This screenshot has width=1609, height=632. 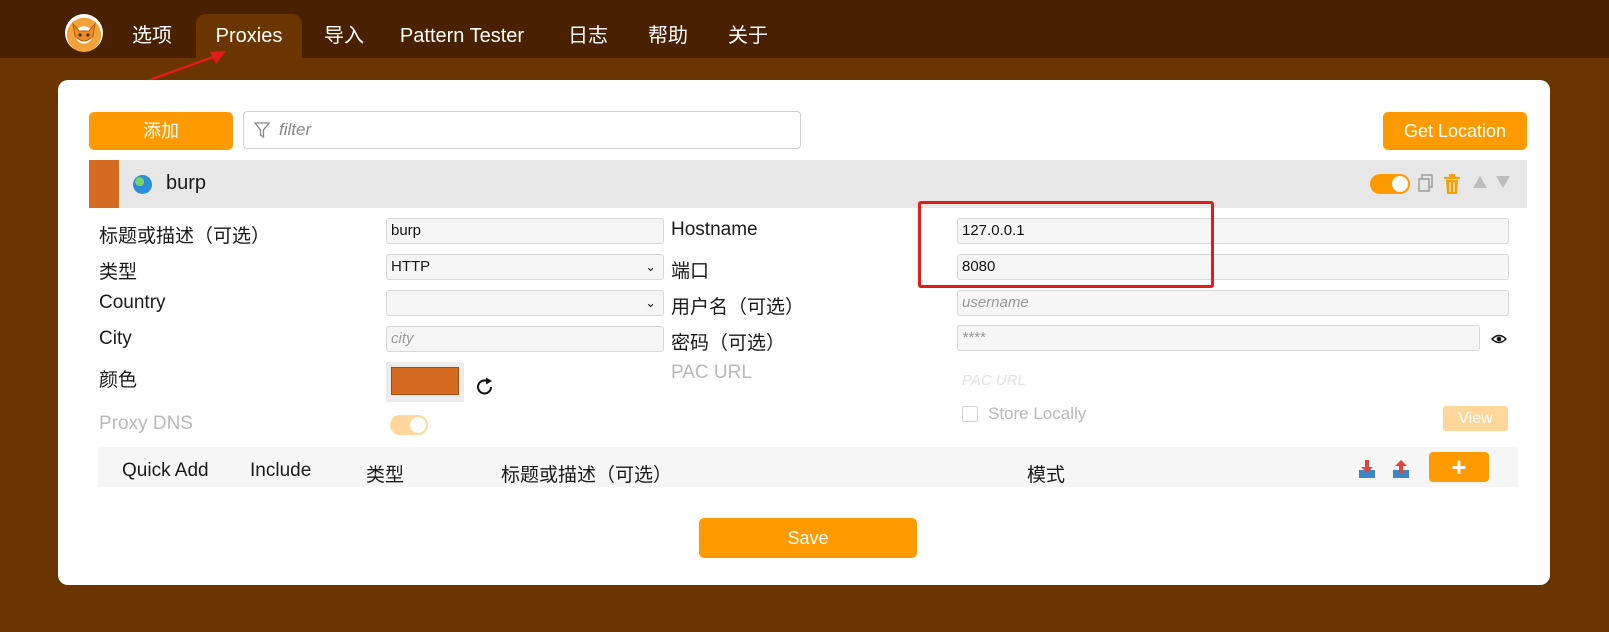 I want to click on password-label: 密码（可选）, so click(x=728, y=343).